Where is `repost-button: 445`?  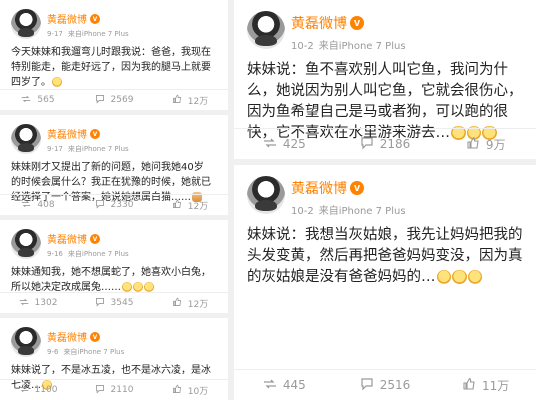 repost-button: 445 is located at coordinates (284, 385).